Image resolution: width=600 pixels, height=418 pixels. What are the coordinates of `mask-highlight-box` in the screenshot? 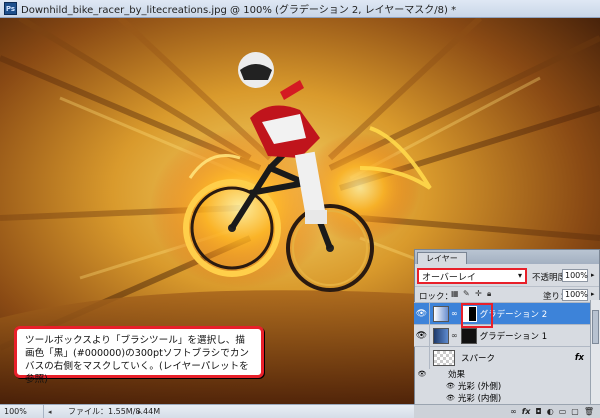 It's located at (477, 315).